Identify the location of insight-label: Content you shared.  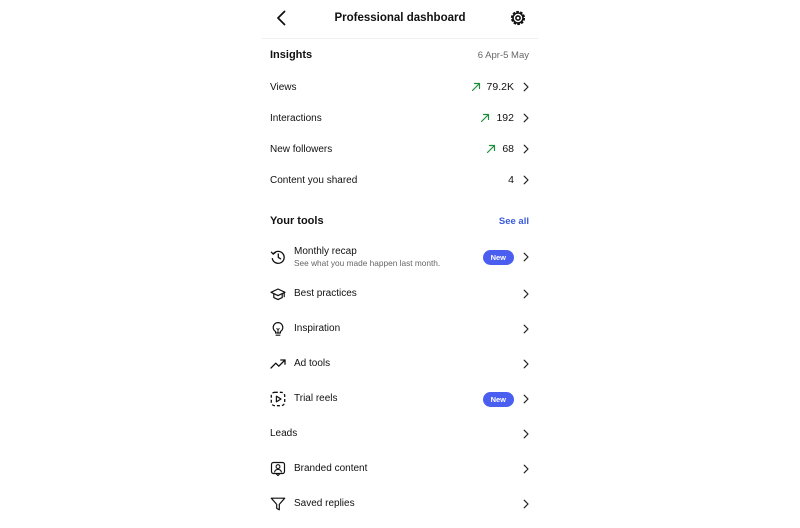
(314, 180).